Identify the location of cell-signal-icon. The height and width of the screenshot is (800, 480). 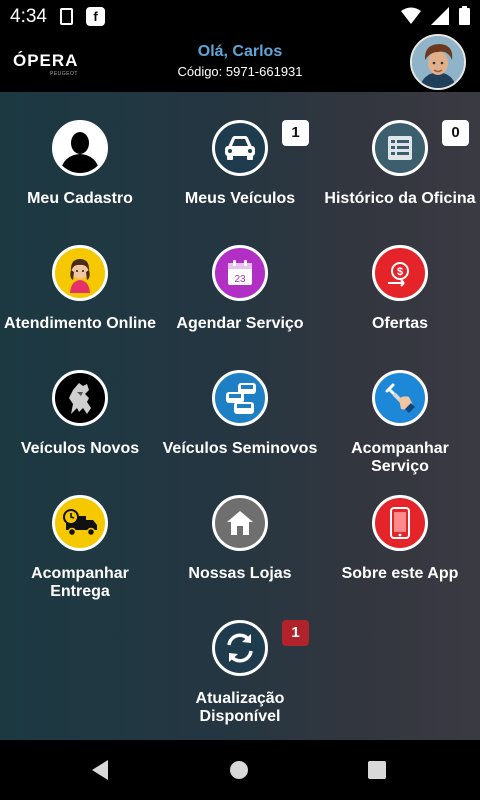
(440, 15).